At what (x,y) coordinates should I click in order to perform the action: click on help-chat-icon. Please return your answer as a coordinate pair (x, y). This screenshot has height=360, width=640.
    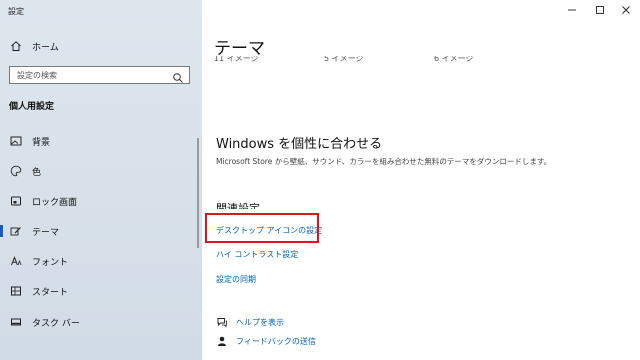
    Looking at the image, I should click on (222, 322).